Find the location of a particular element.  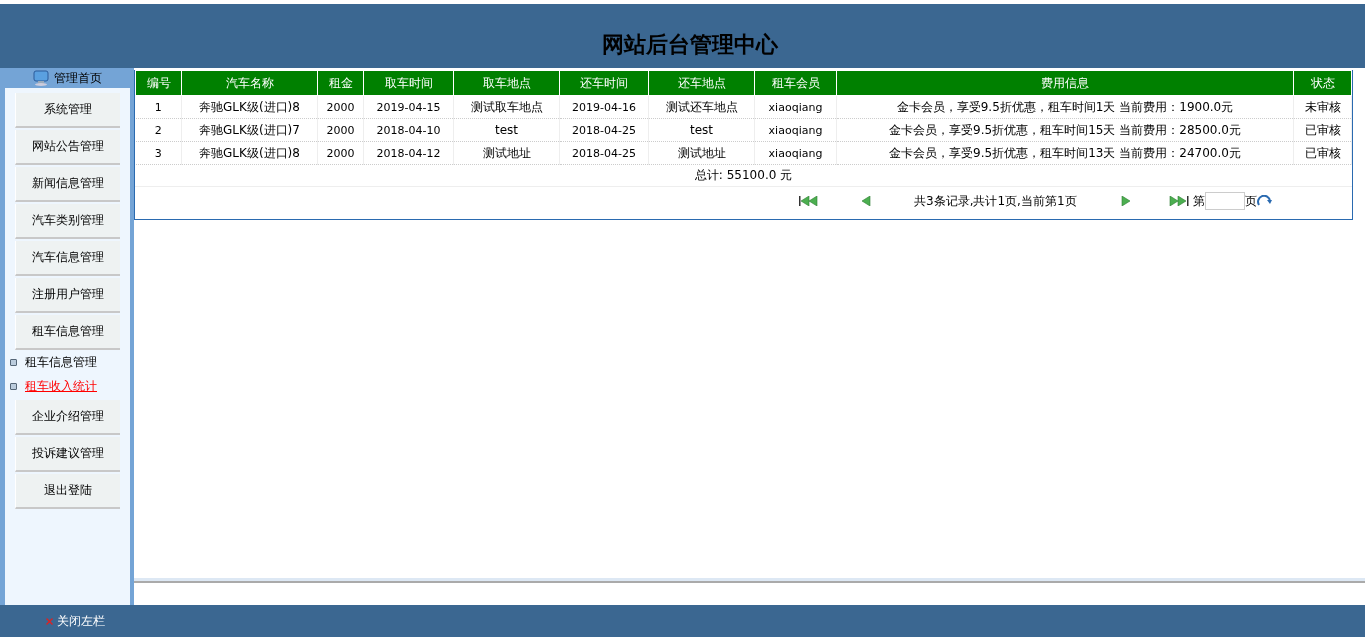

close-icon is located at coordinates (49, 621).